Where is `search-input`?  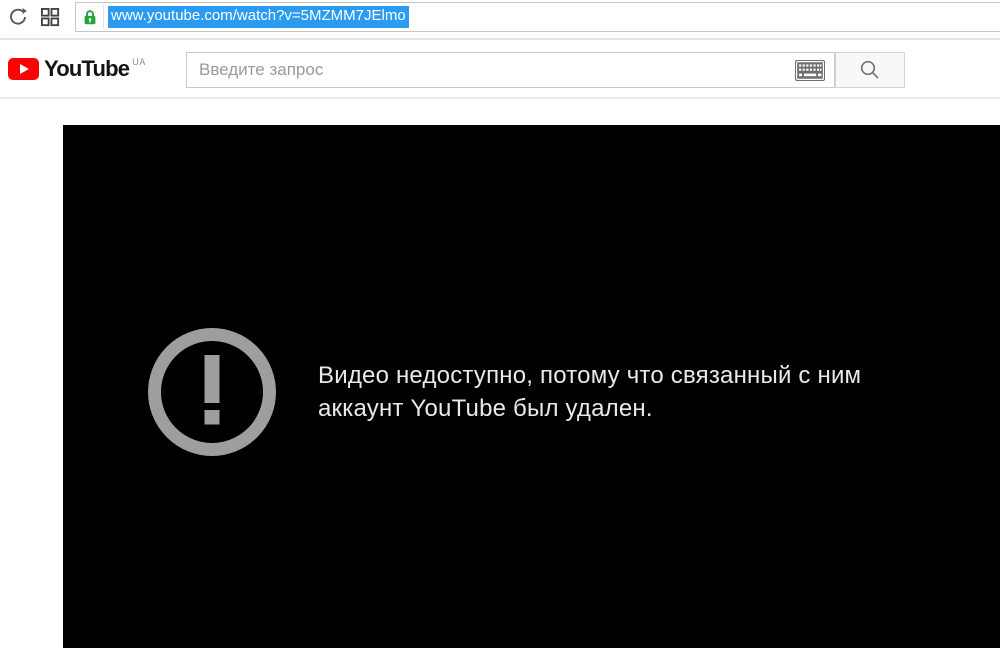 search-input is located at coordinates (510, 70).